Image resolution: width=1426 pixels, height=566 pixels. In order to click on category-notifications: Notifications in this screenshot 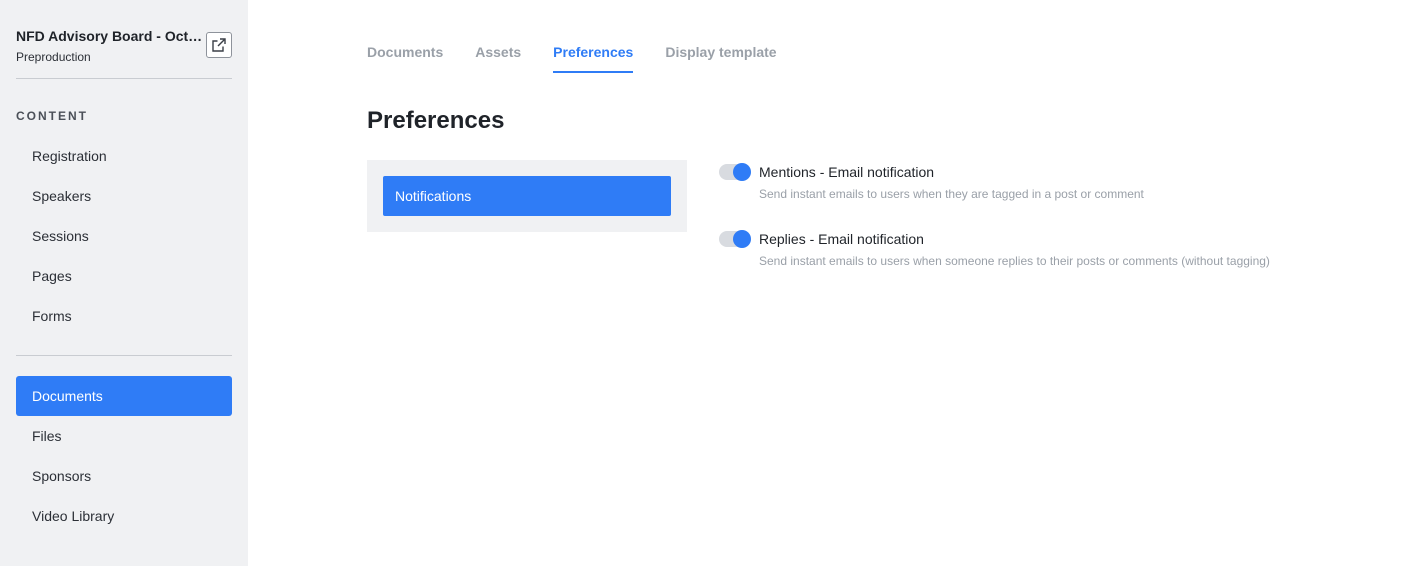, I will do `click(527, 196)`.